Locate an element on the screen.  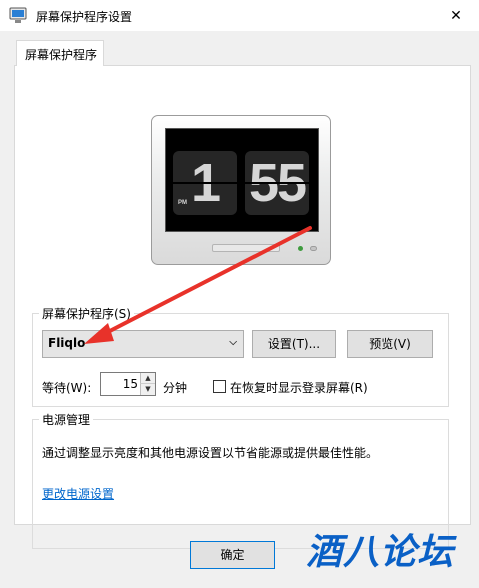
spin-up-icon: ▲ is located at coordinates (147, 378).